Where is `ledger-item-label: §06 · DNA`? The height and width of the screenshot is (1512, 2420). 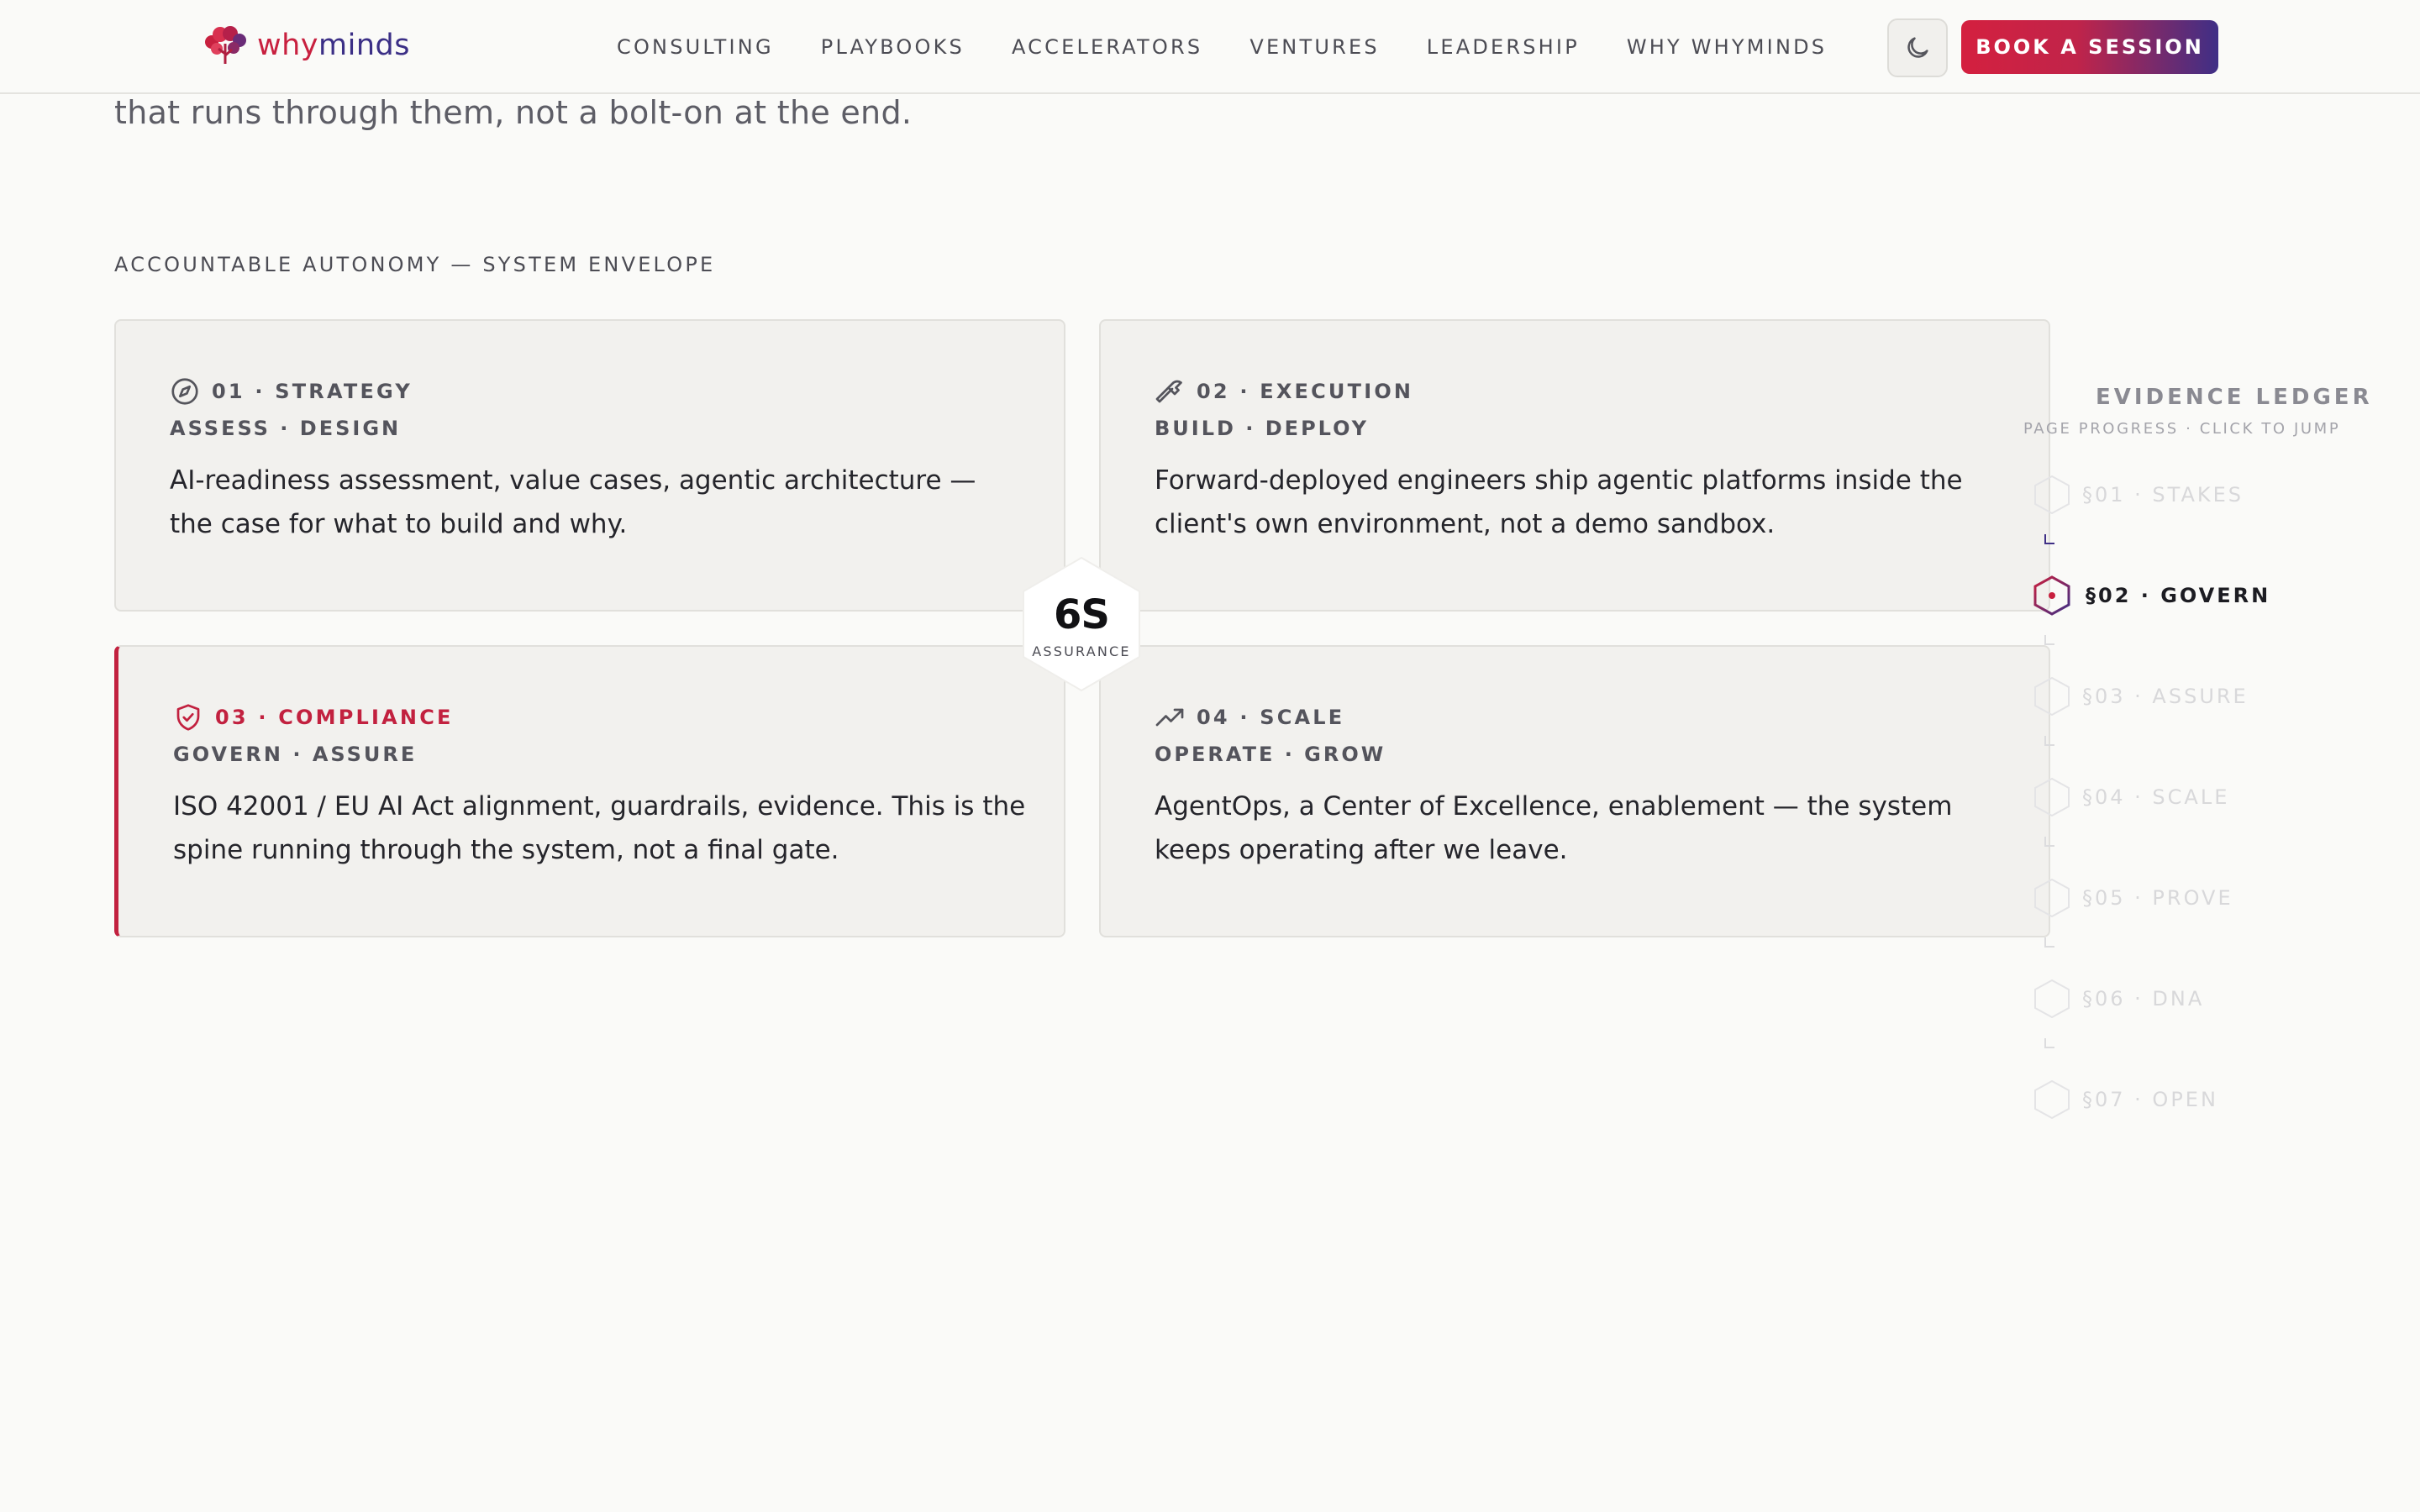 ledger-item-label: §06 · DNA is located at coordinates (2144, 999).